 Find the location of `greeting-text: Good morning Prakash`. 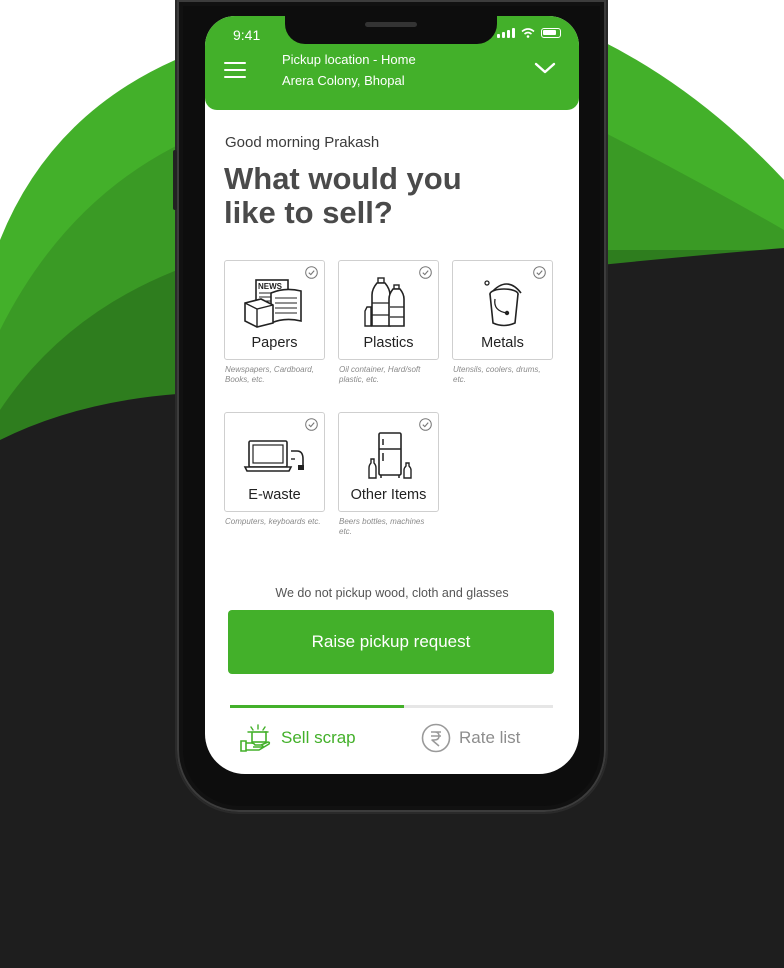

greeting-text: Good morning Prakash is located at coordinates (302, 142).